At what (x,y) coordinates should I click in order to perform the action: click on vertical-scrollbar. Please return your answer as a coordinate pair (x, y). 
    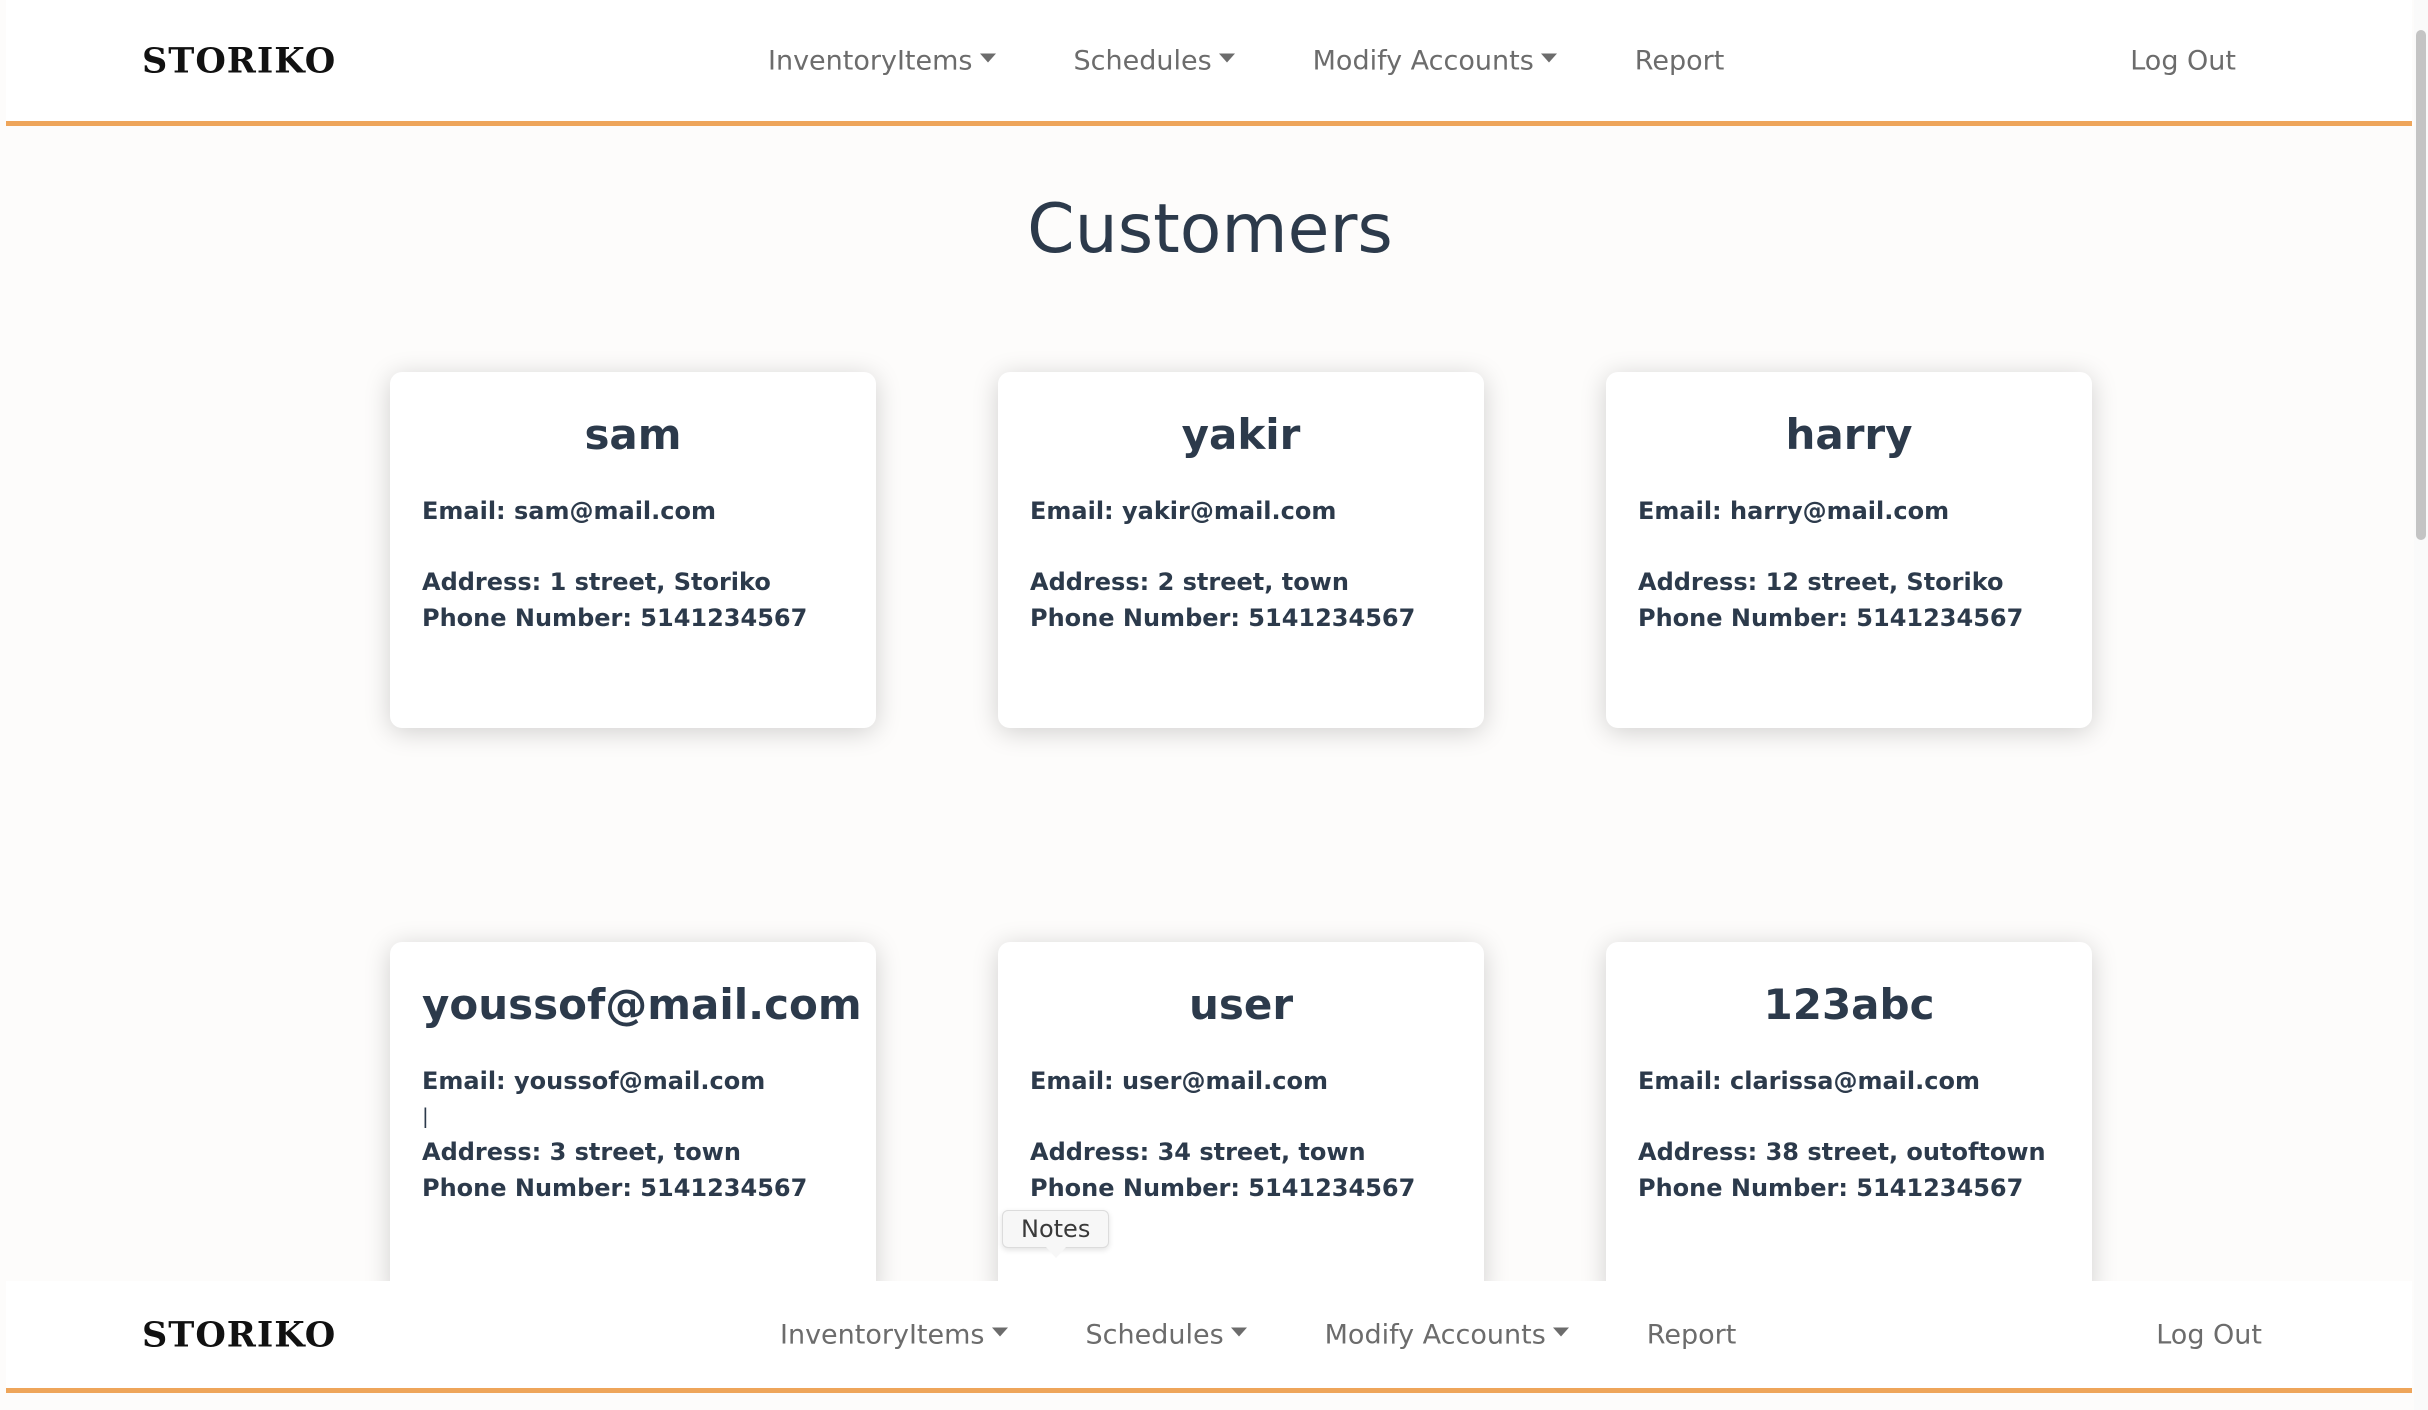
    Looking at the image, I should click on (2421, 705).